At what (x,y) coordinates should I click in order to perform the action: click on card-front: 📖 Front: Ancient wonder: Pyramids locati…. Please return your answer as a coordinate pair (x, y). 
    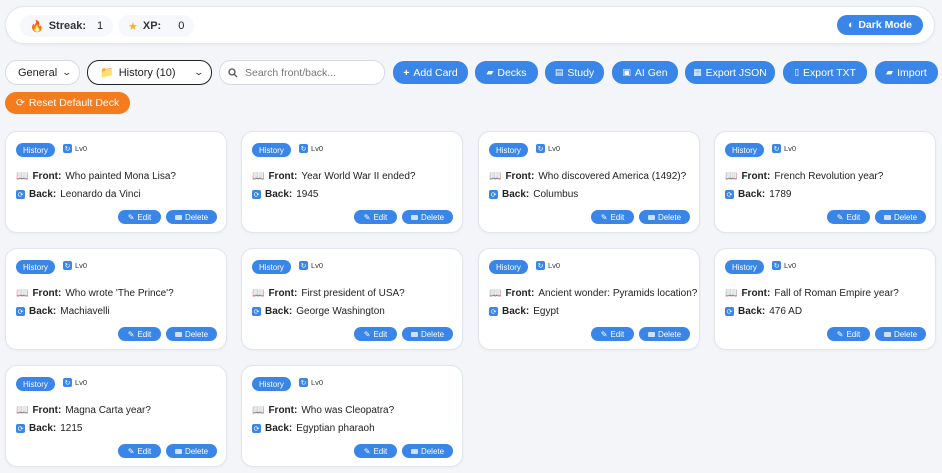
    Looking at the image, I should click on (593, 293).